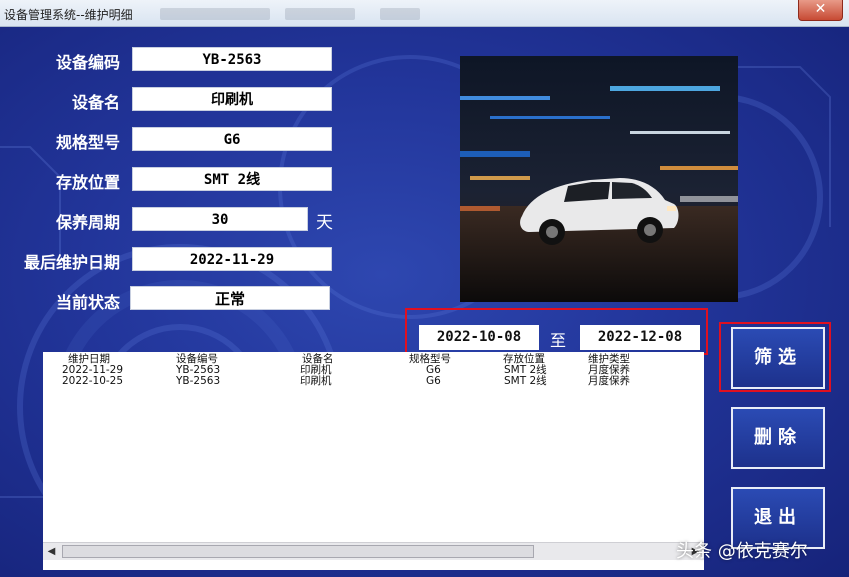  Describe the element at coordinates (87, 62) in the screenshot. I see `device-code-label: 设备编码` at that location.